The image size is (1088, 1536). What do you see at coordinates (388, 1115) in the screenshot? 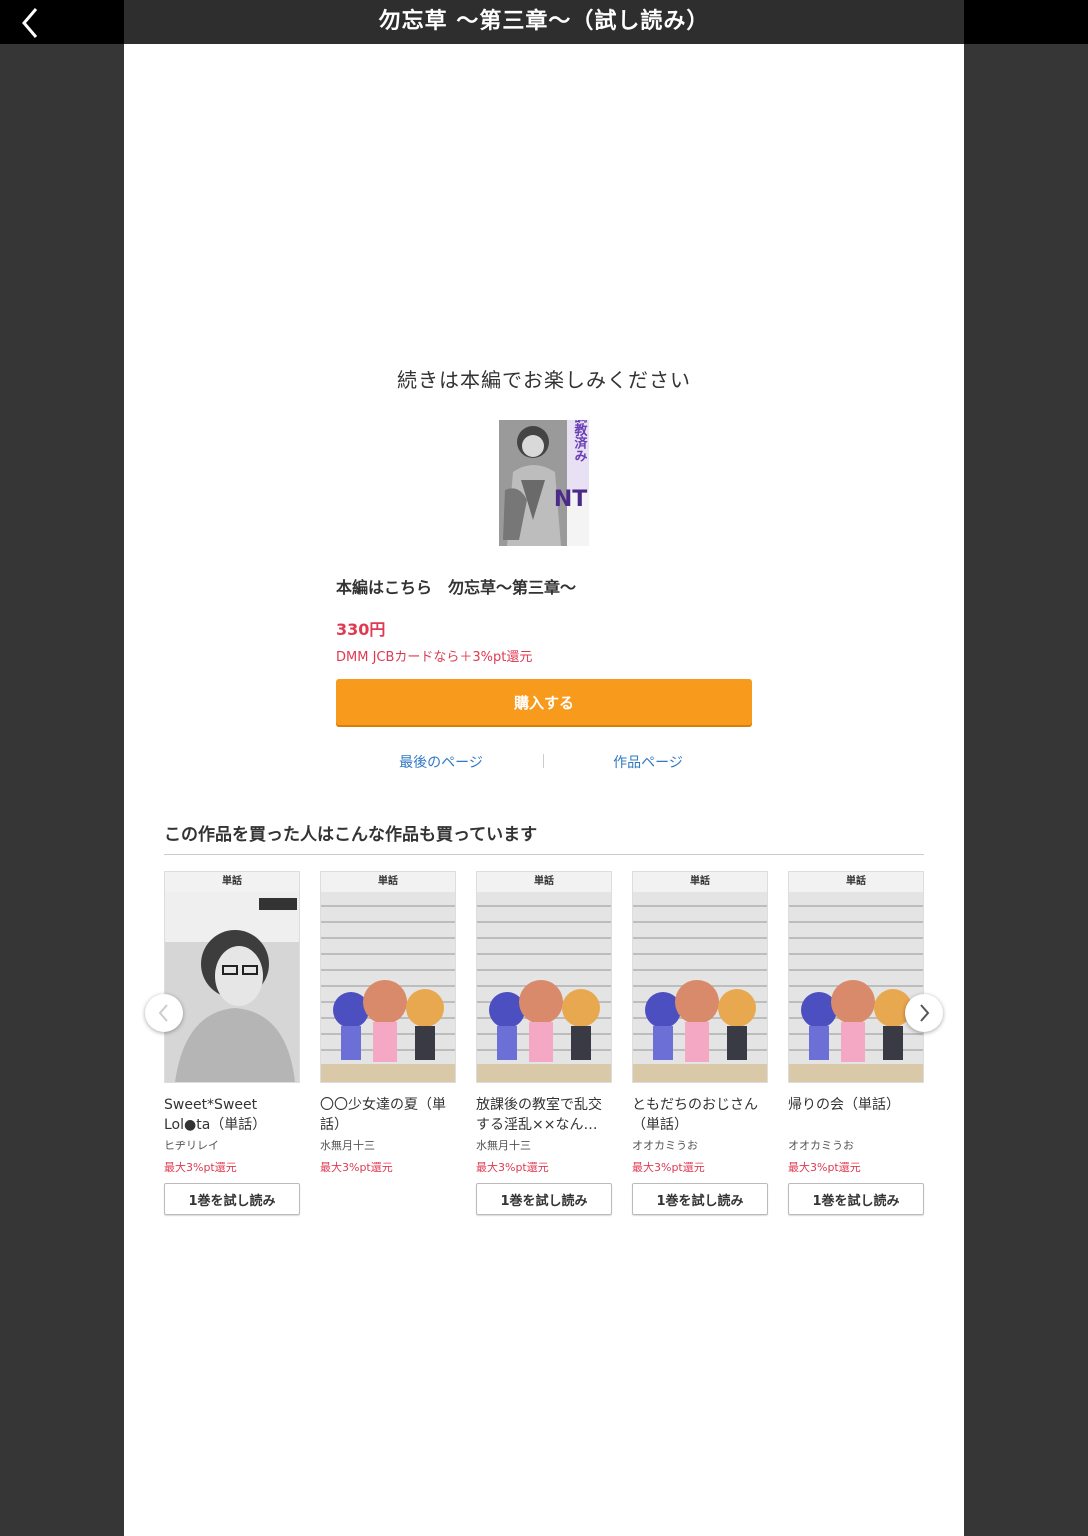
I see `card-title: 〇〇少女達の夏（単話）` at bounding box center [388, 1115].